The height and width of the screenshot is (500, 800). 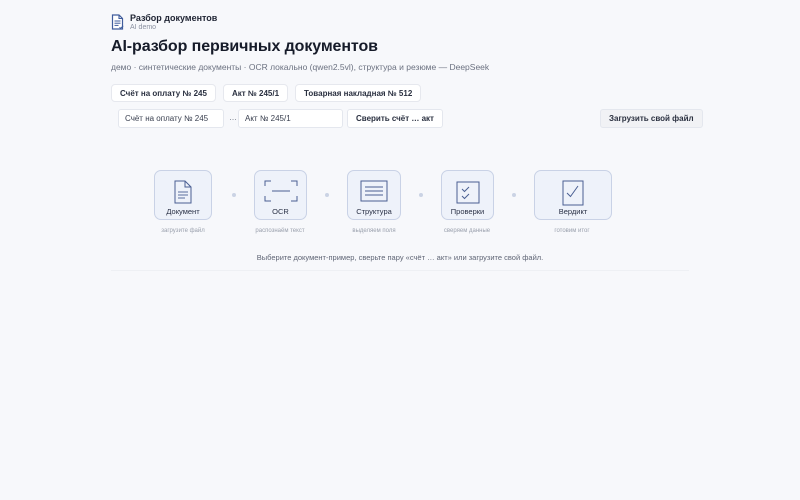 I want to click on pipeline-step-label: Структура, so click(x=374, y=211).